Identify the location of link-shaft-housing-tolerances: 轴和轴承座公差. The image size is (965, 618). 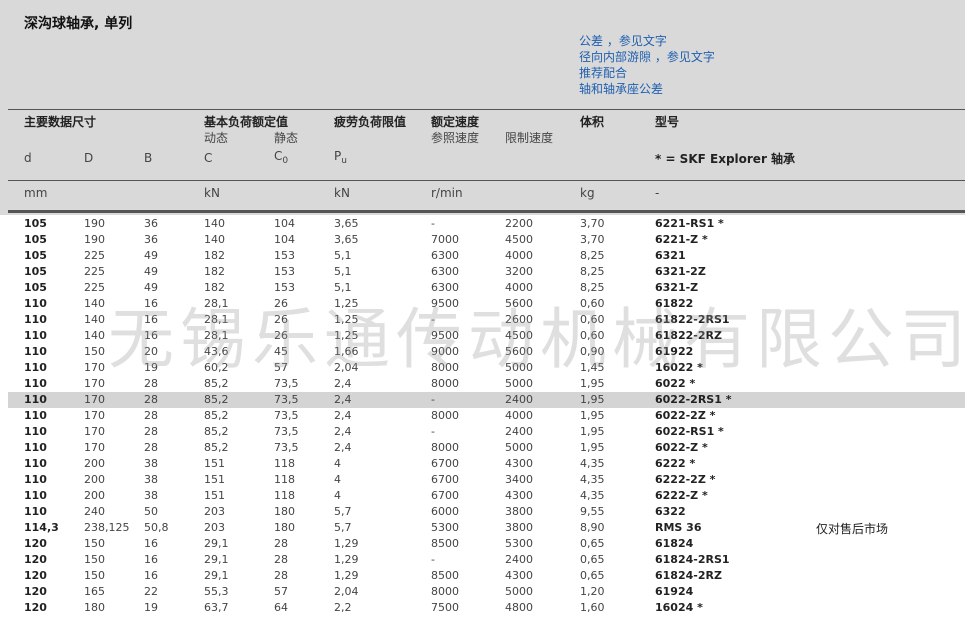
(647, 89).